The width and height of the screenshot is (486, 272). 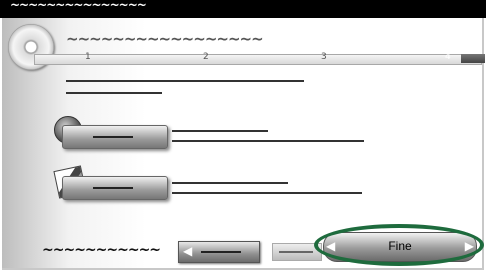 I want to click on arrow-left-icon: ◀, so click(x=188, y=251).